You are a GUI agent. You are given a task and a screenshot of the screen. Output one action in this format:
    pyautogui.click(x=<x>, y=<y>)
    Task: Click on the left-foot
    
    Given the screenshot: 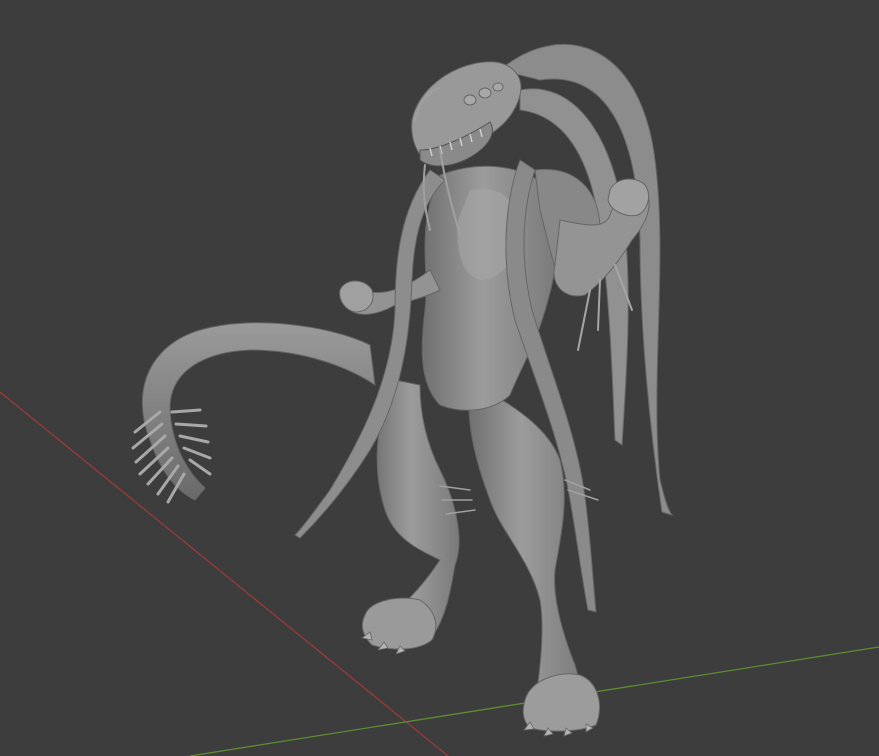 What is the action you would take?
    pyautogui.click(x=399, y=623)
    